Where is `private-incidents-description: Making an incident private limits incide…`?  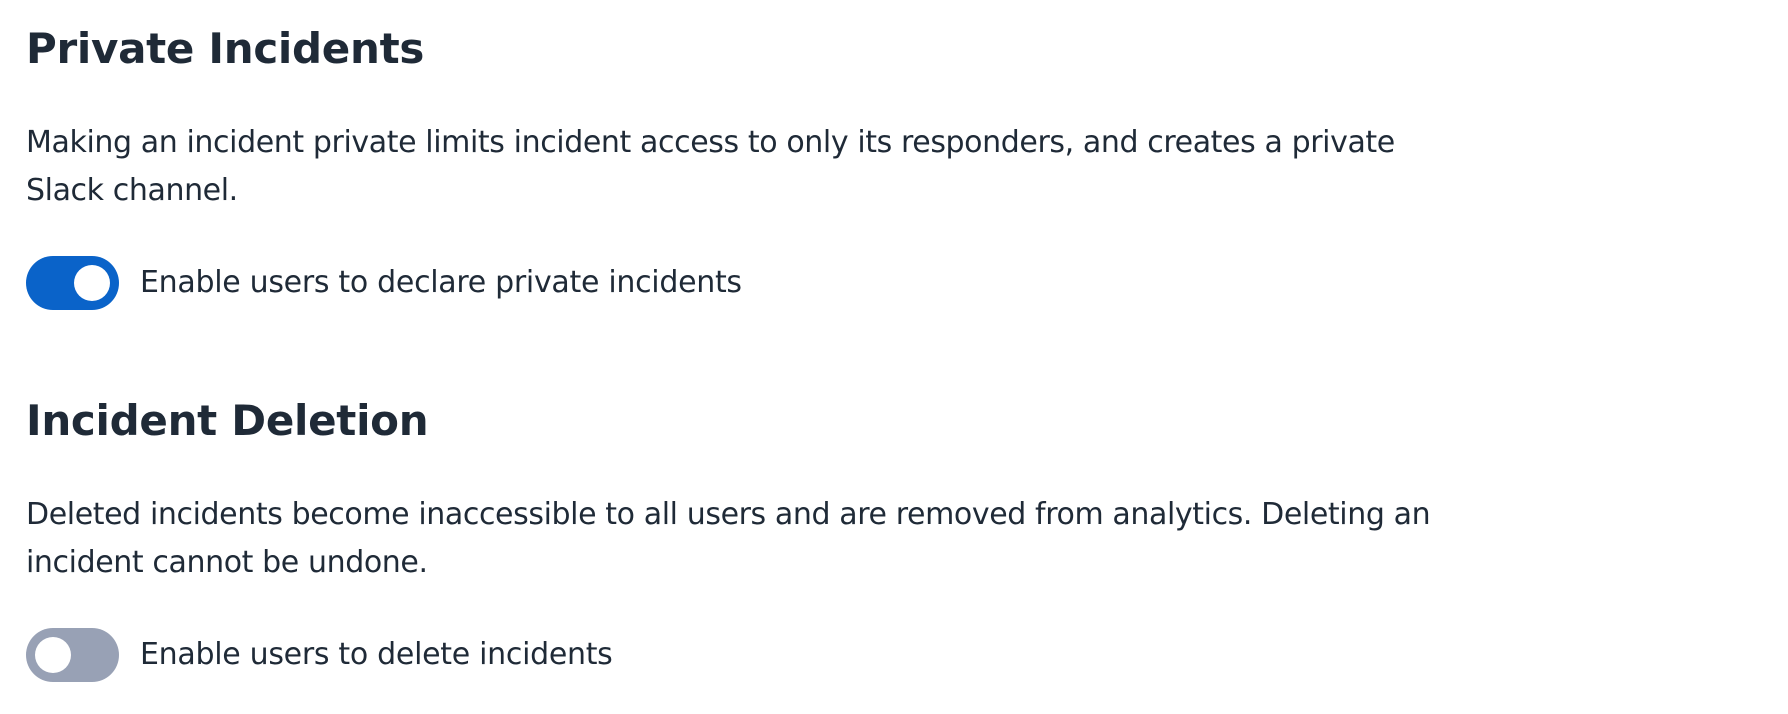 private-incidents-description: Making an incident private limits incide… is located at coordinates (710, 166).